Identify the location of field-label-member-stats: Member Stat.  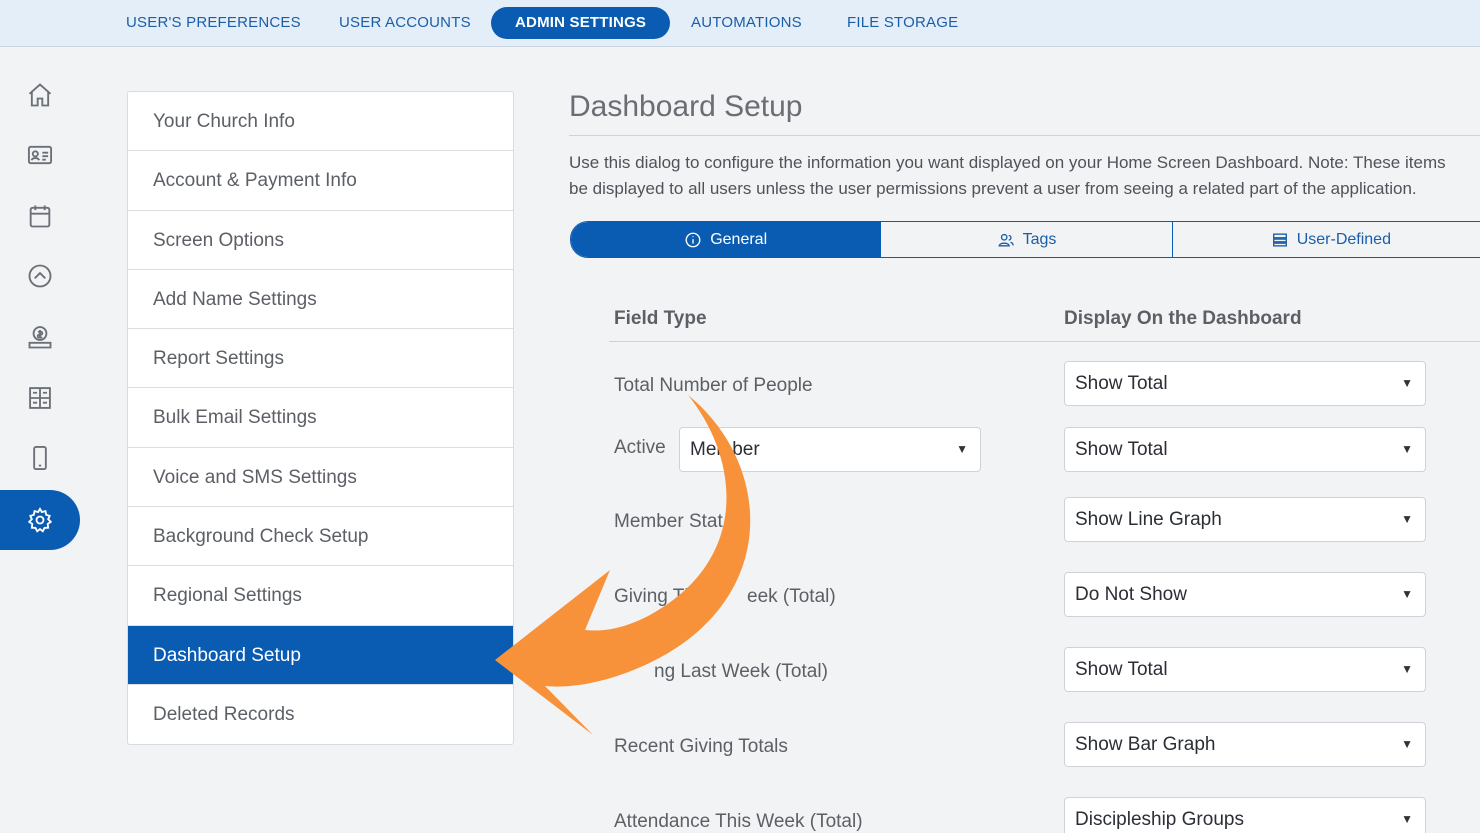
(668, 521).